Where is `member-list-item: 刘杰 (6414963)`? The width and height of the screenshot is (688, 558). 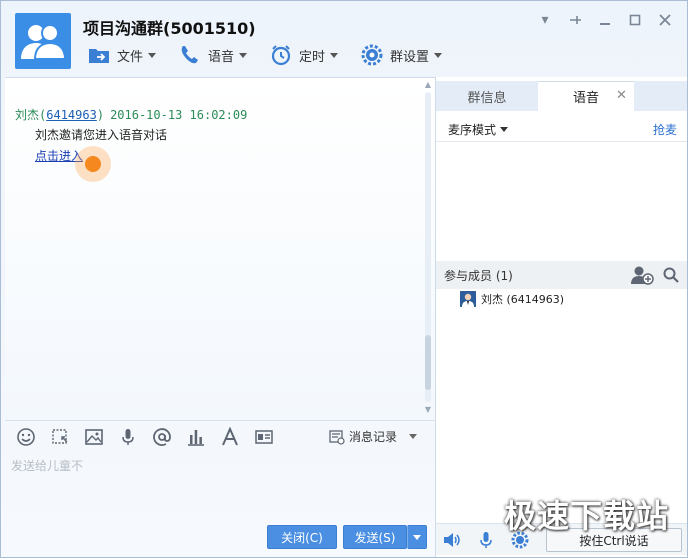 member-list-item: 刘杰 (6414963) is located at coordinates (512, 299).